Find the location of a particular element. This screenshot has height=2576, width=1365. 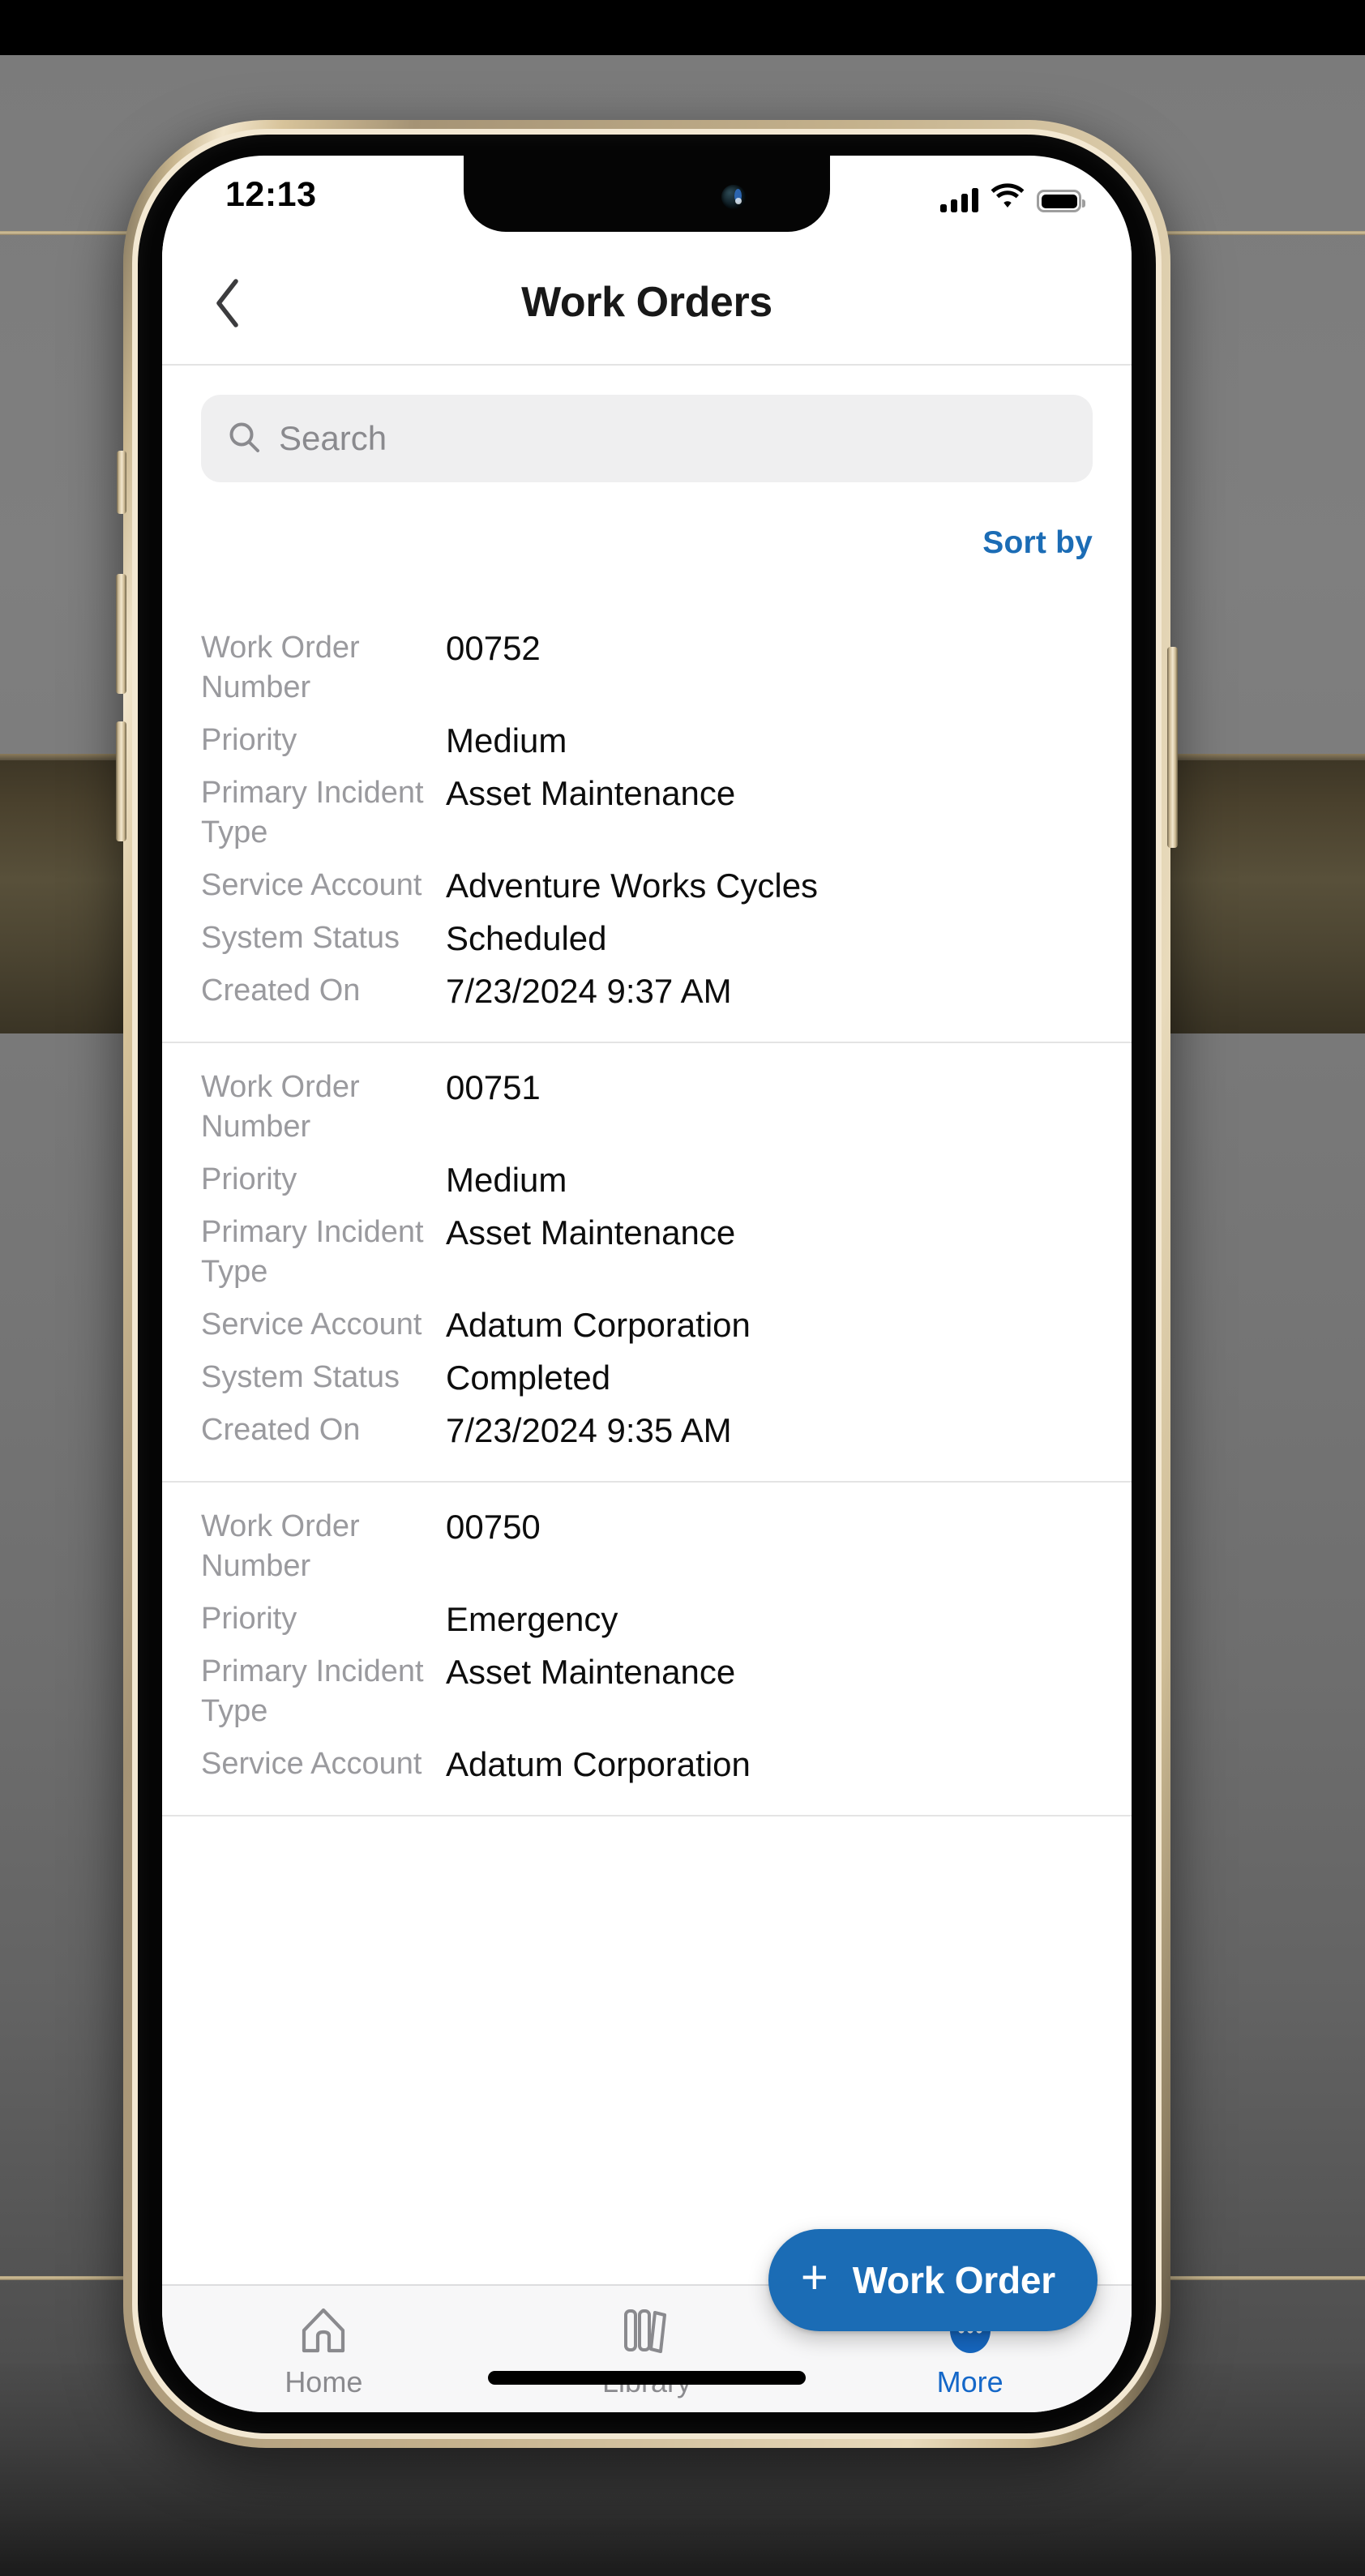

volume-up-button is located at coordinates (121, 634).